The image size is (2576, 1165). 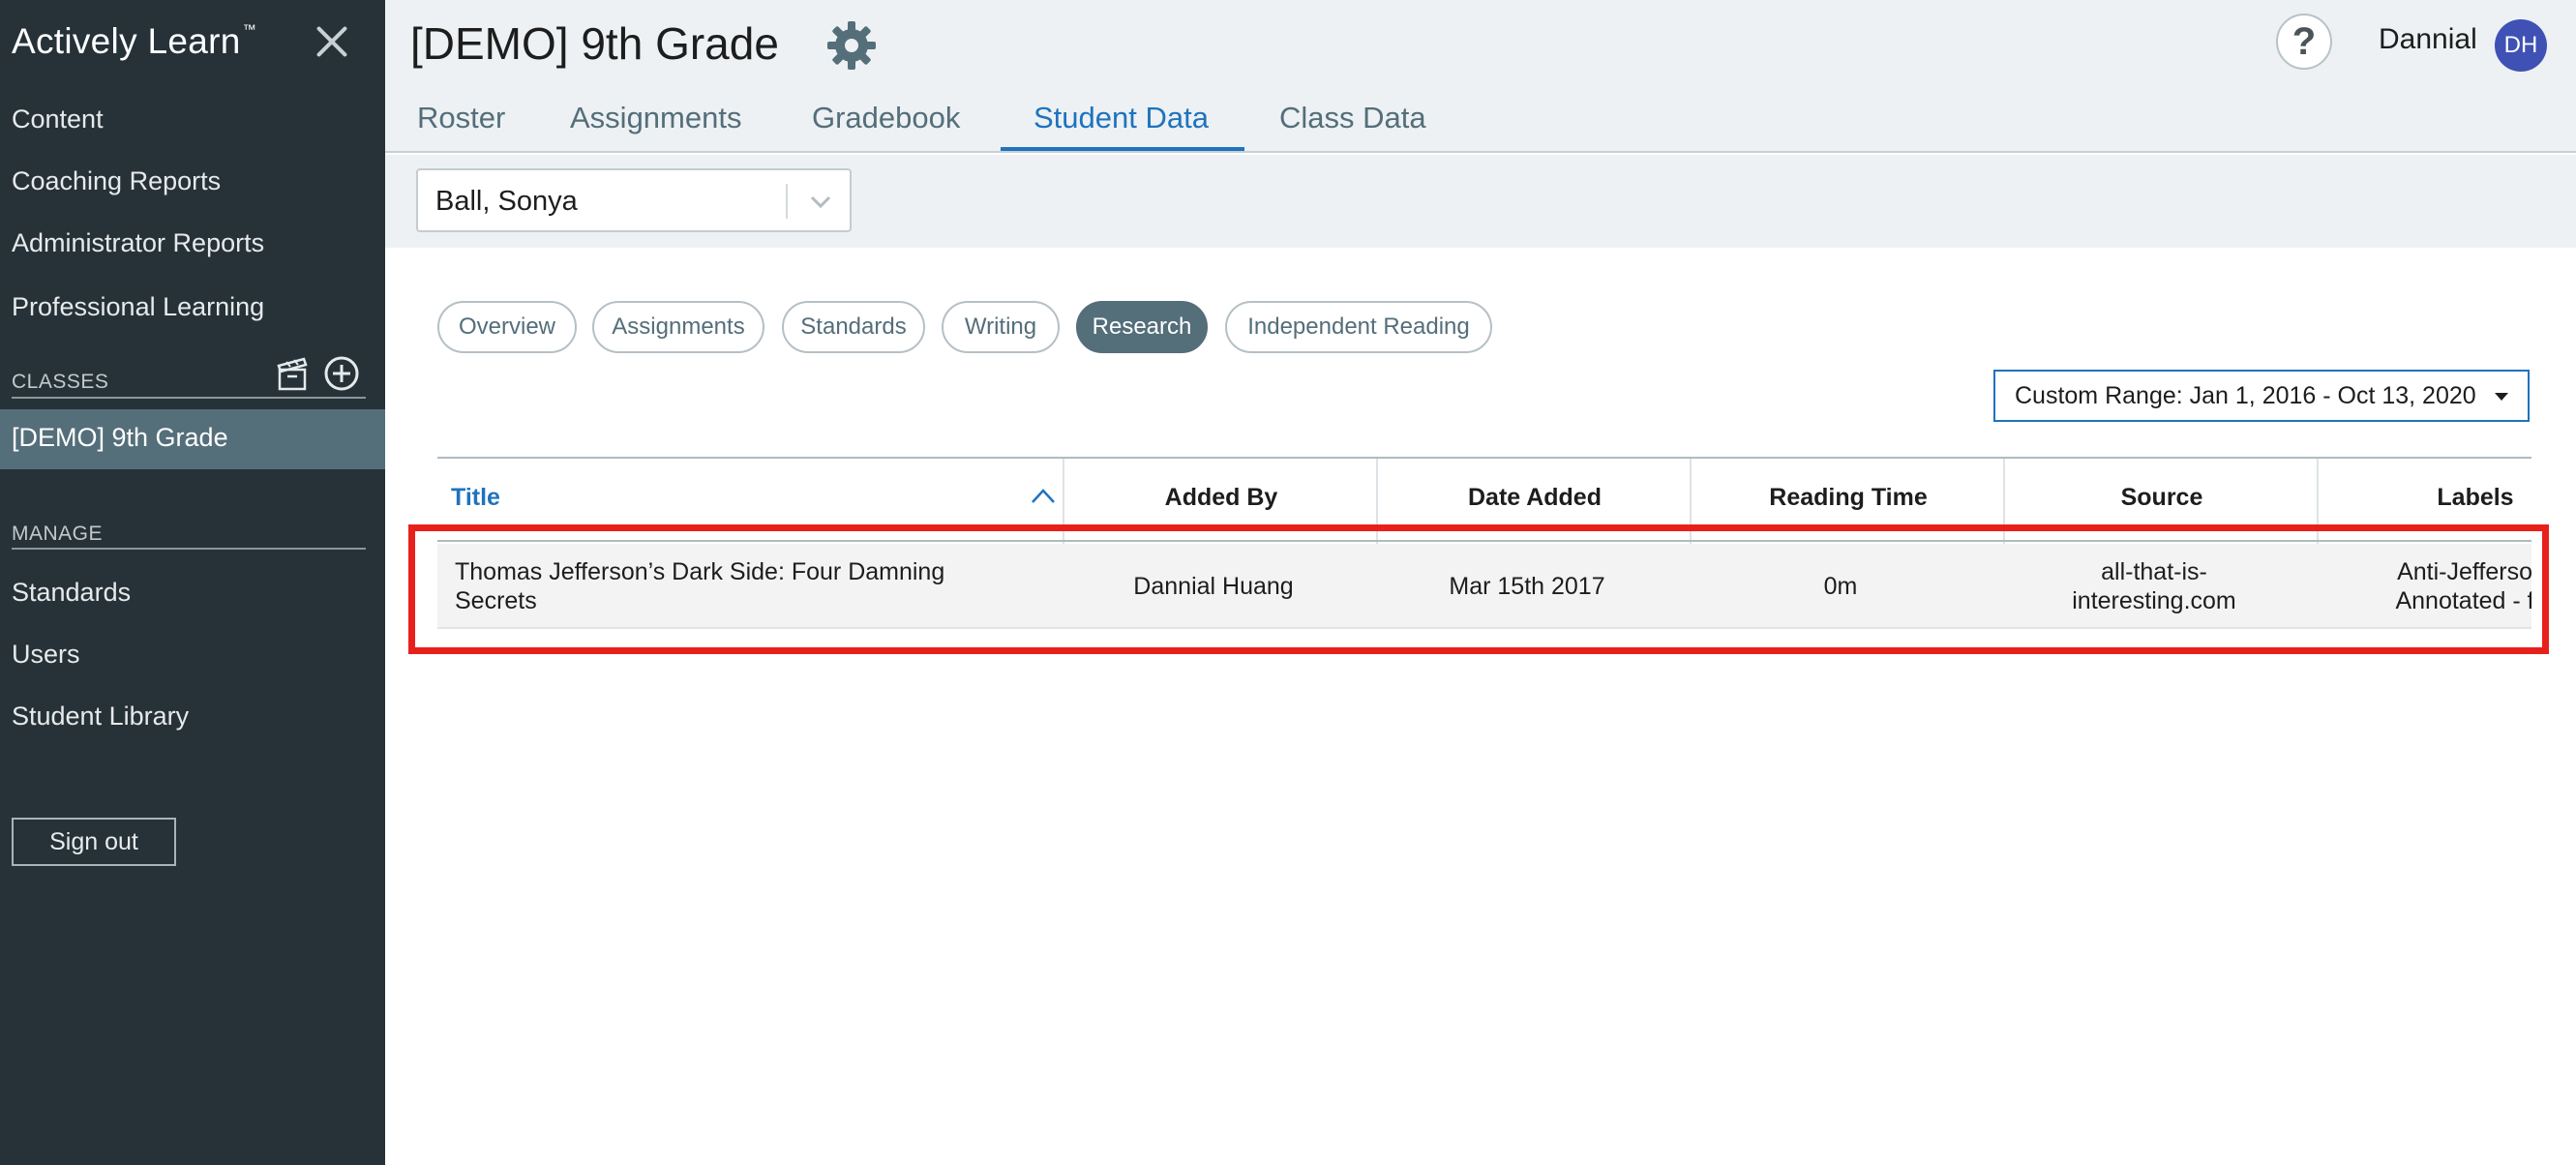 What do you see at coordinates (886, 118) in the screenshot?
I see `tab-gradebook: Gradebook` at bounding box center [886, 118].